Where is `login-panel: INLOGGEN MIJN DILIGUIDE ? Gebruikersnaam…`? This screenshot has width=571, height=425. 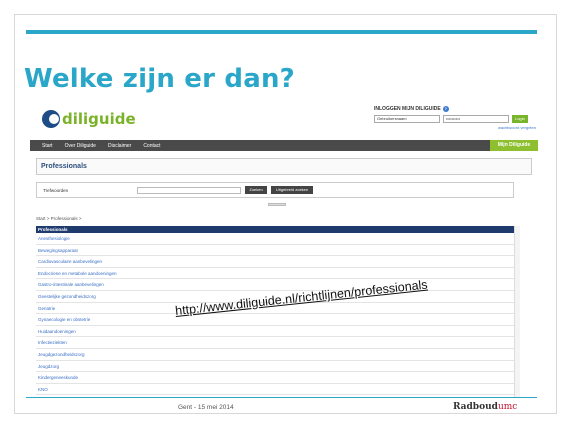
login-panel: INLOGGEN MIJN DILIGUIDE ? Gebruikersnaam… is located at coordinates (455, 121).